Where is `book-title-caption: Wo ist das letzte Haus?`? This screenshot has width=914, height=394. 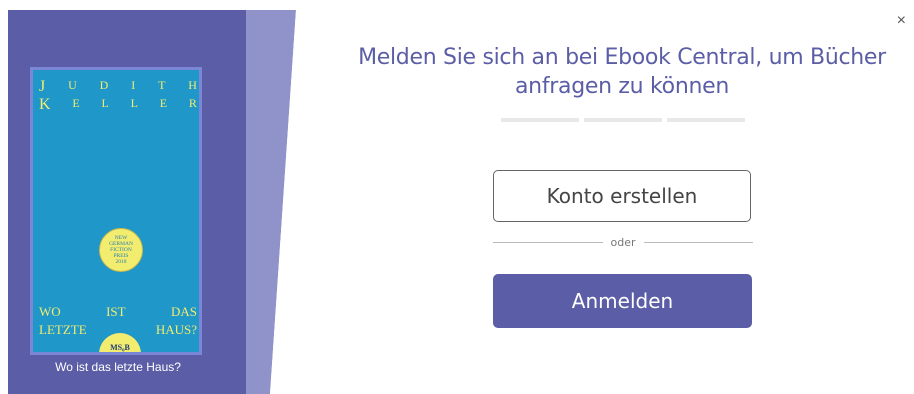
book-title-caption: Wo ist das letzte Haus? is located at coordinates (118, 367).